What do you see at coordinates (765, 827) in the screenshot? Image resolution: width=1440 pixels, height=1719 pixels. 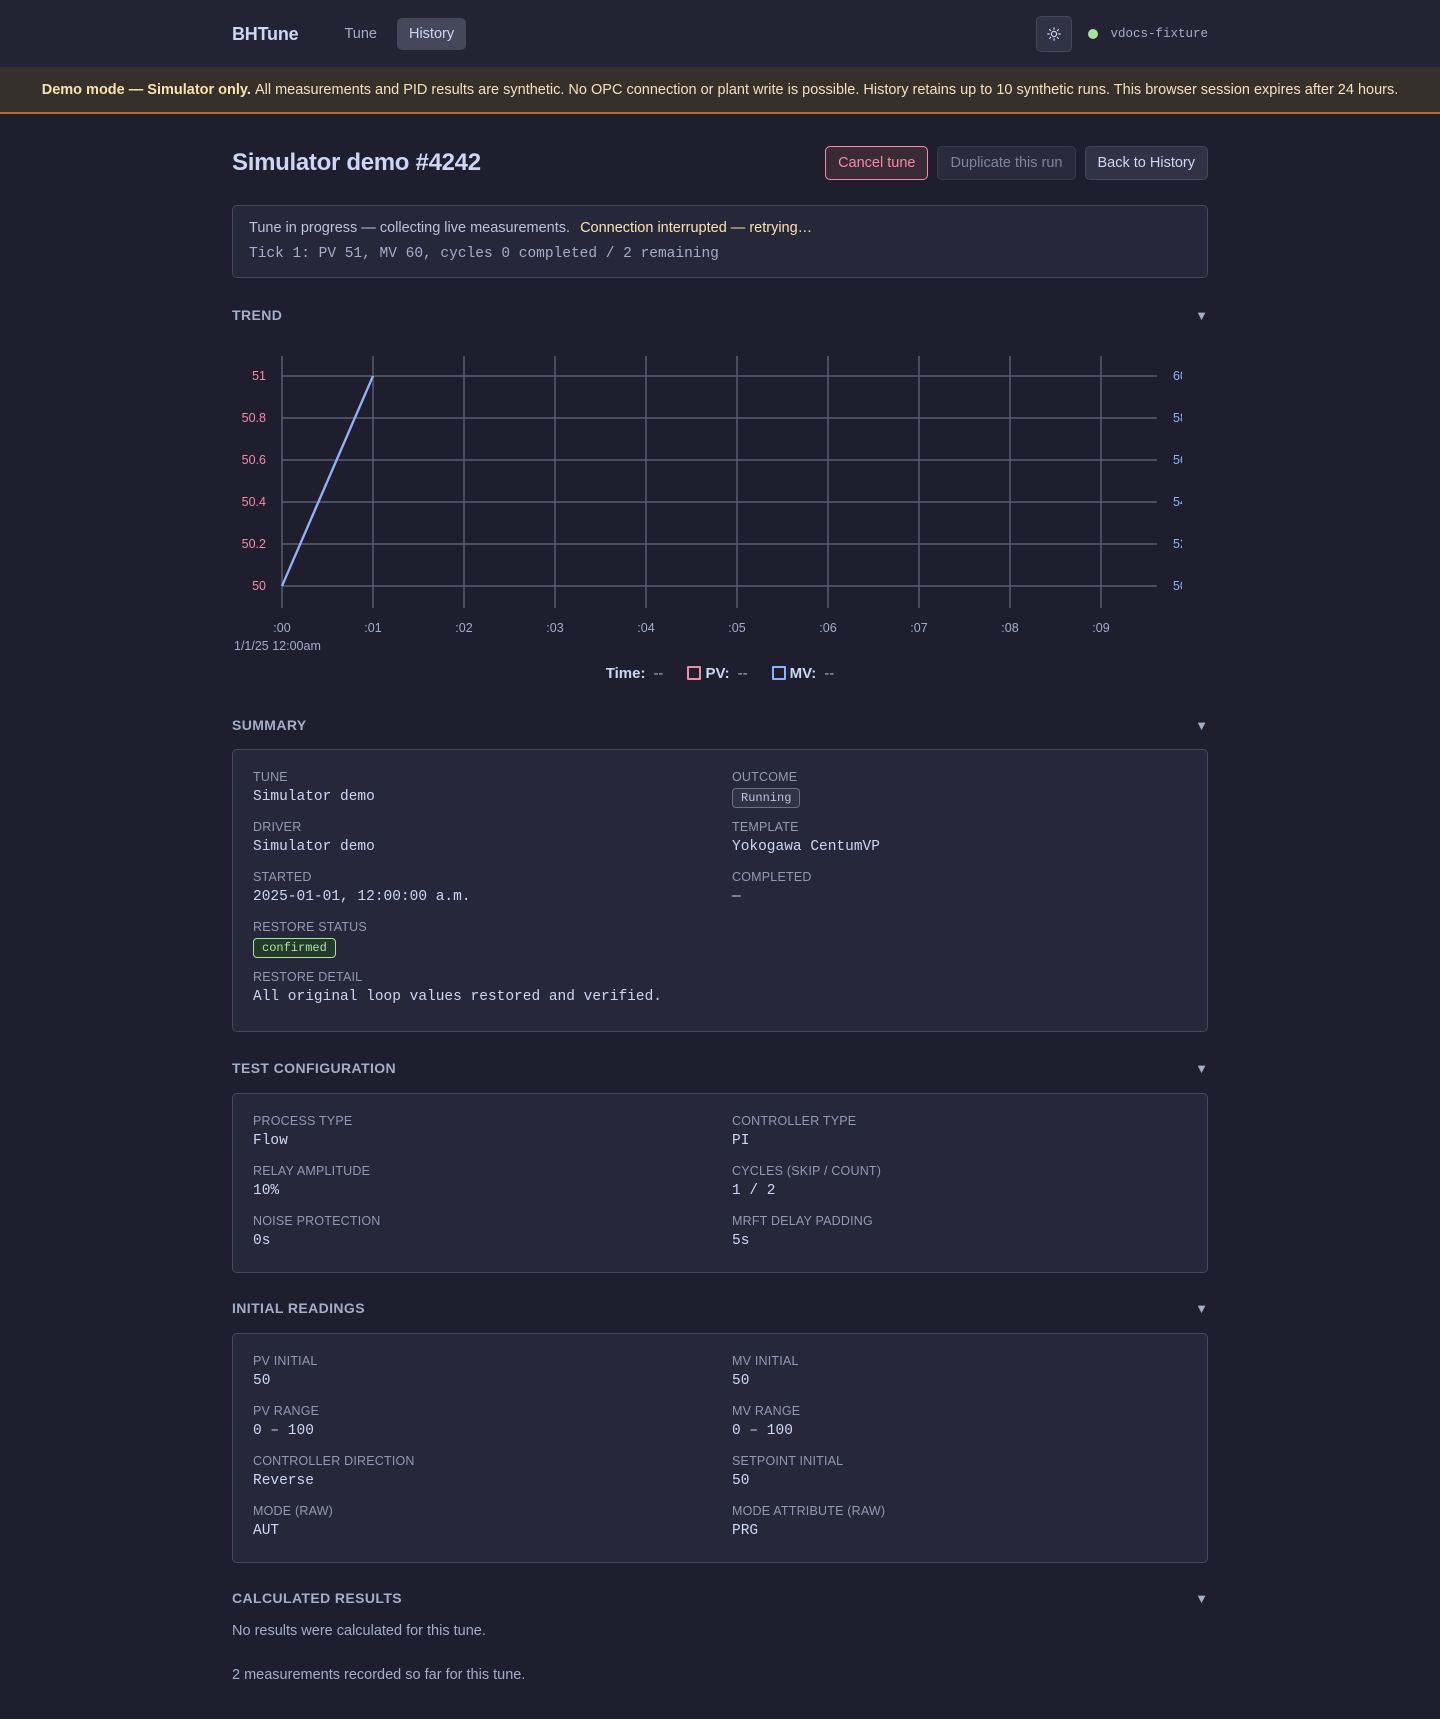 I see `field-label: TEMPLATE` at bounding box center [765, 827].